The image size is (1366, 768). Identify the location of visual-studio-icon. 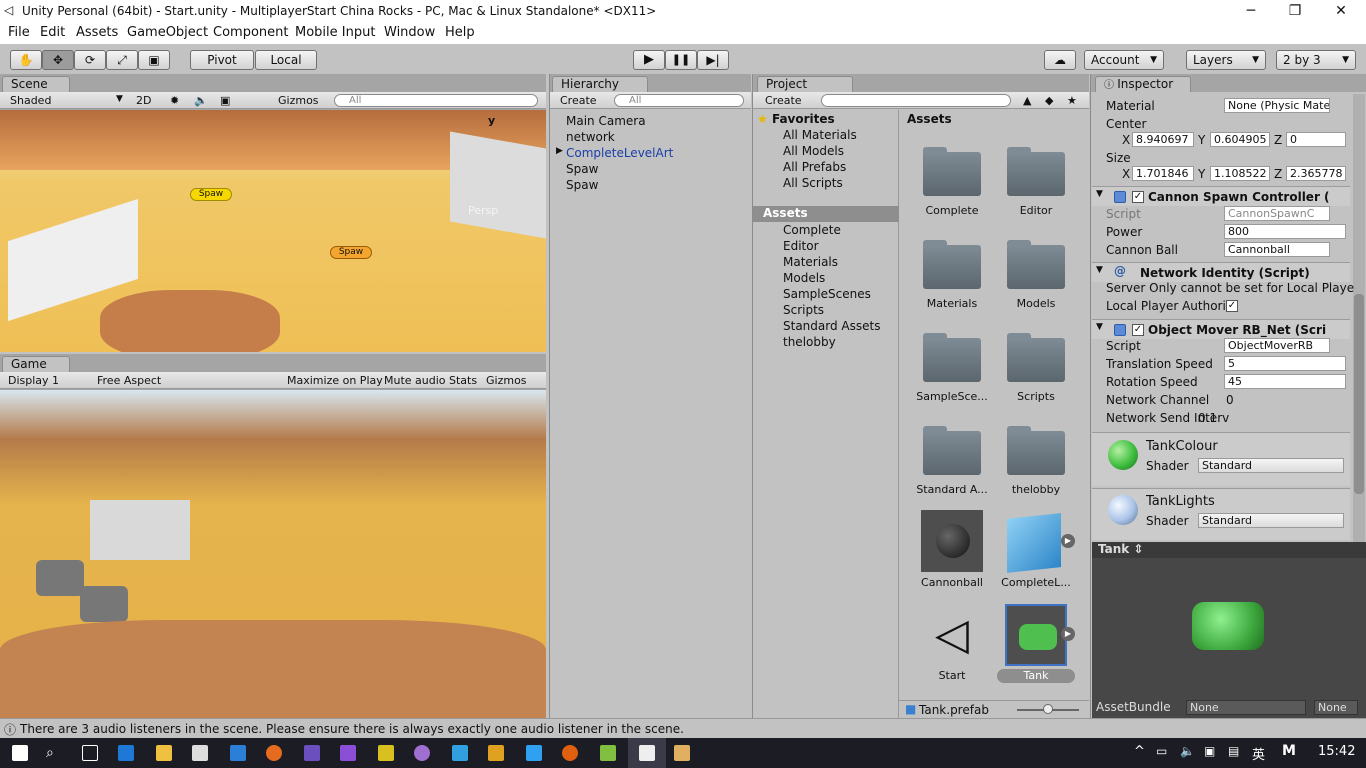
(348, 753).